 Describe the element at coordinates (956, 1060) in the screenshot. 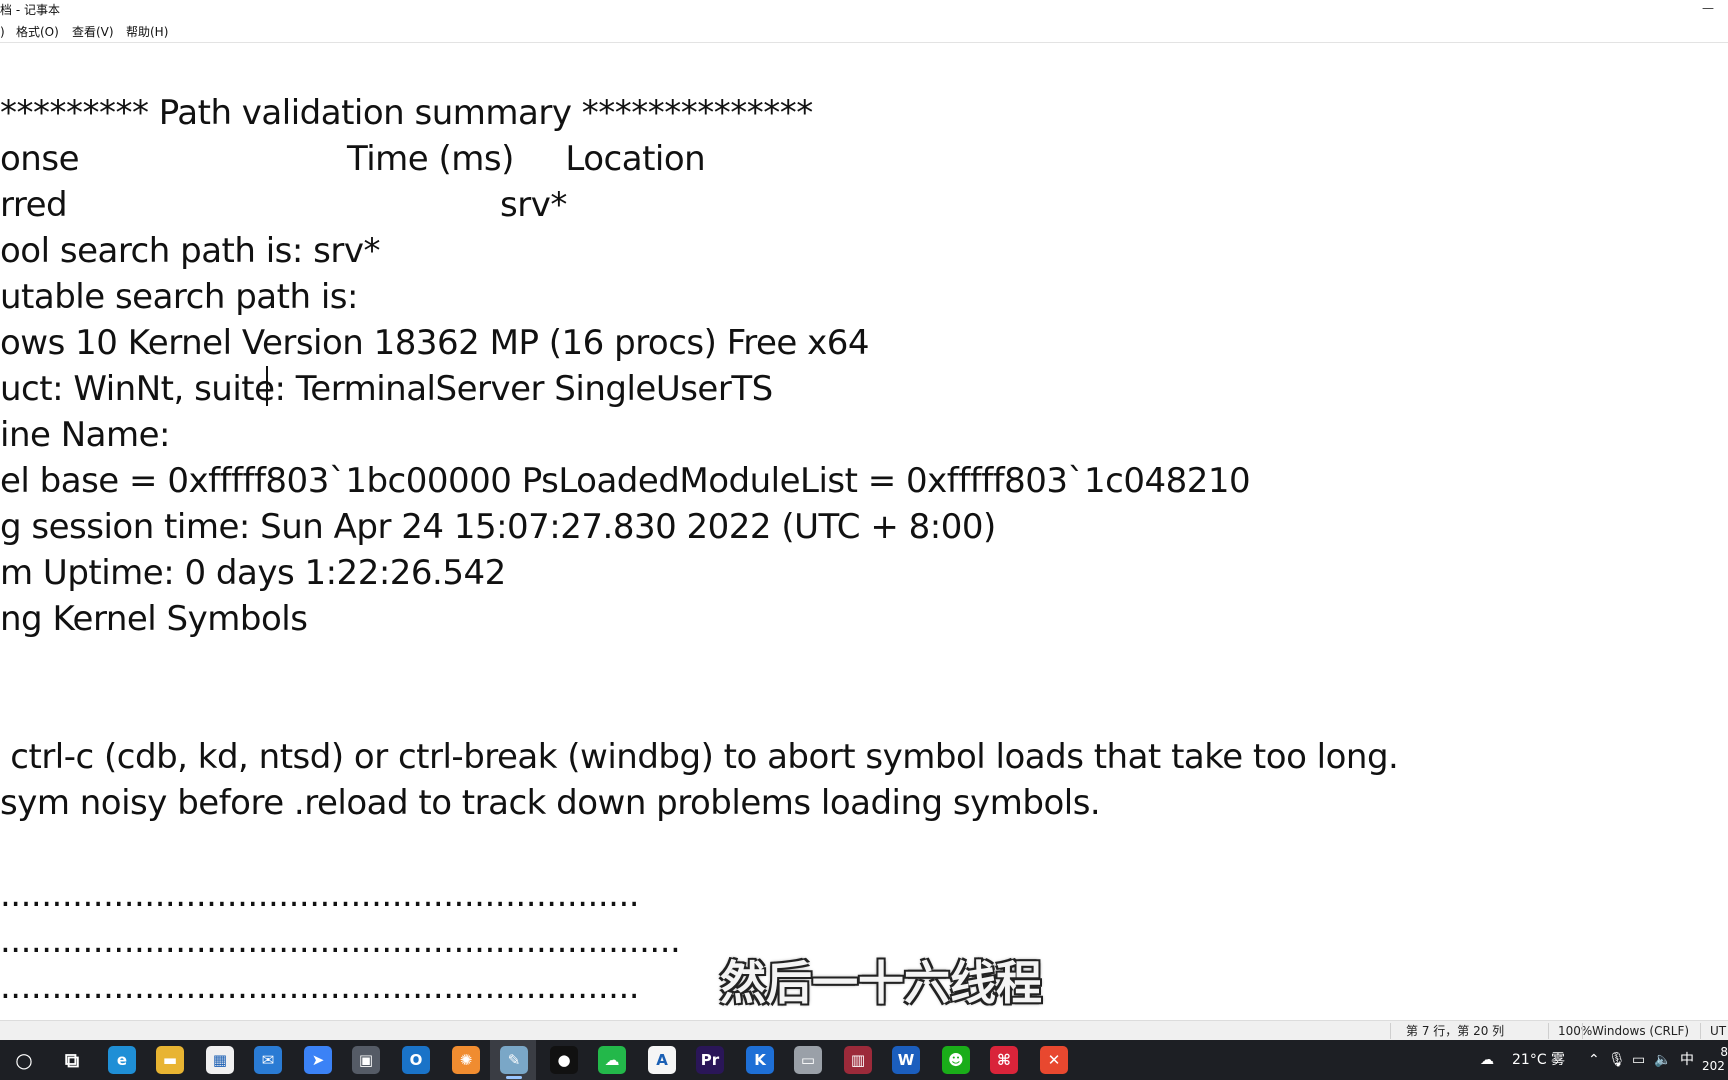

I see `wechat-icon: ☻` at that location.